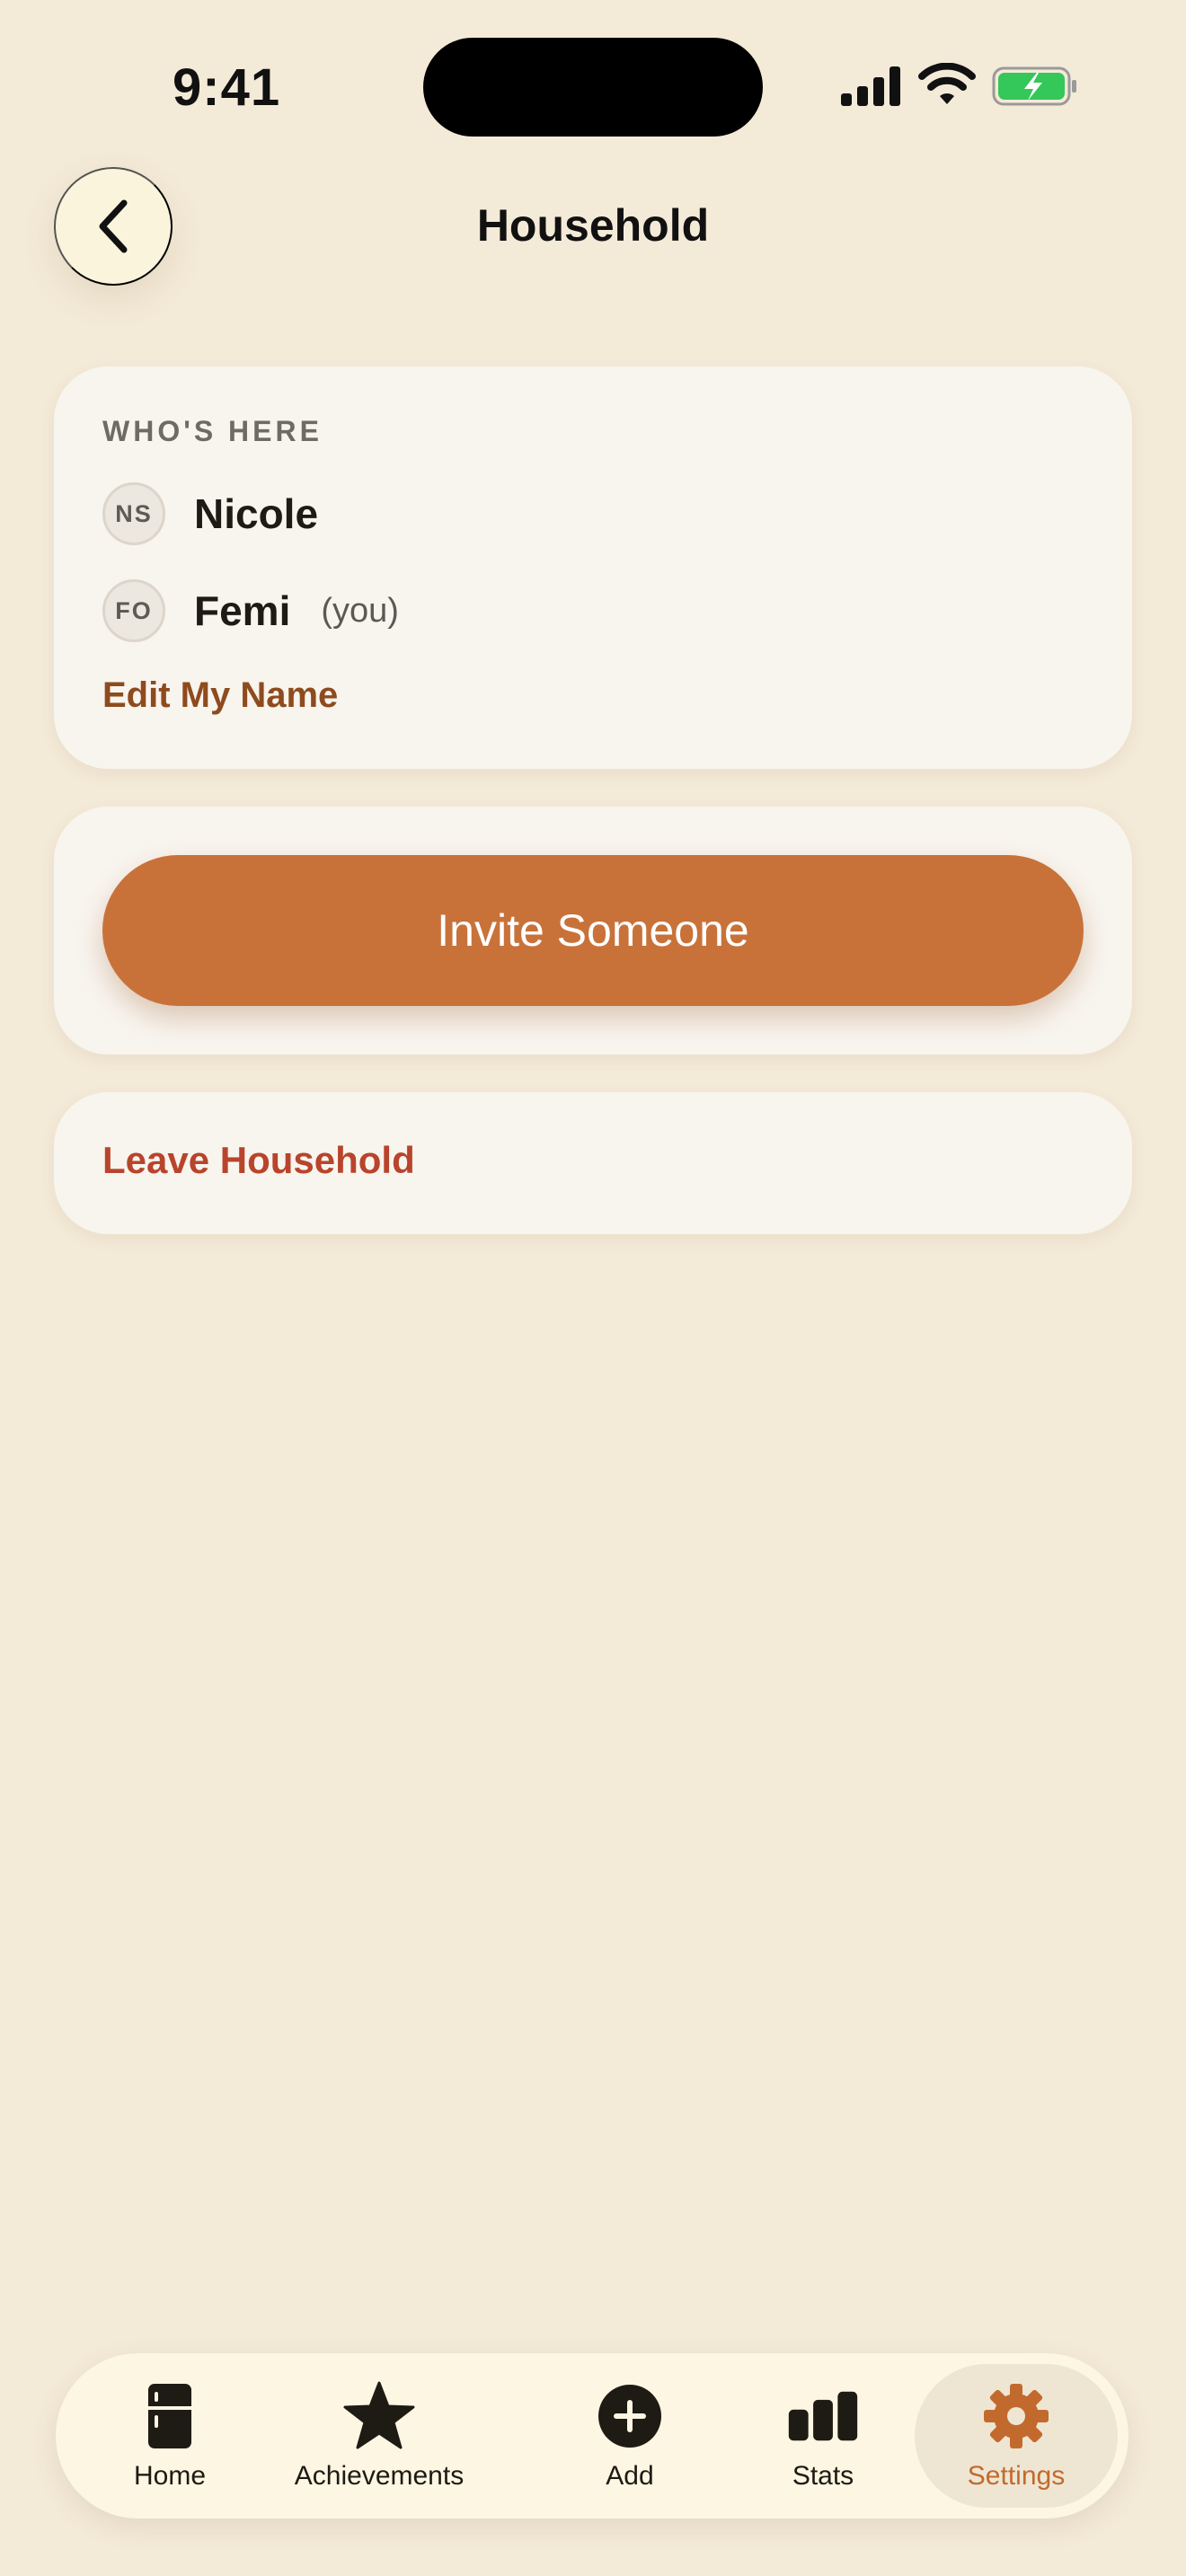 This screenshot has width=1186, height=2576. Describe the element at coordinates (593, 225) in the screenshot. I see `page-title: Household` at that location.